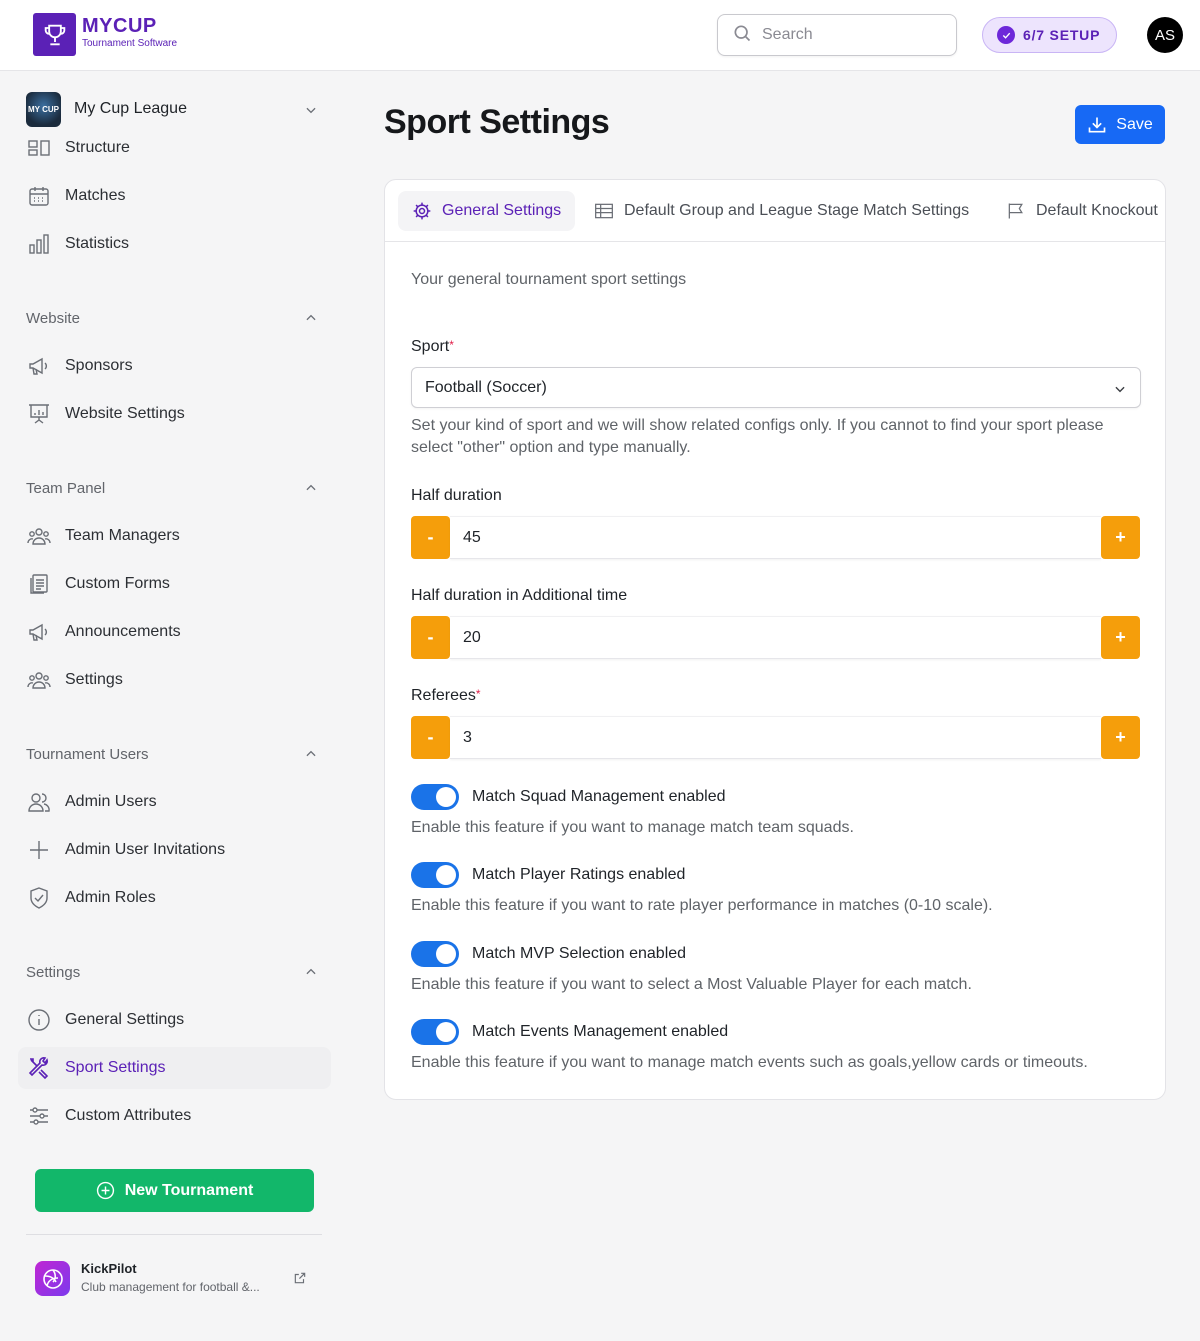  I want to click on save-button: Save, so click(1120, 124).